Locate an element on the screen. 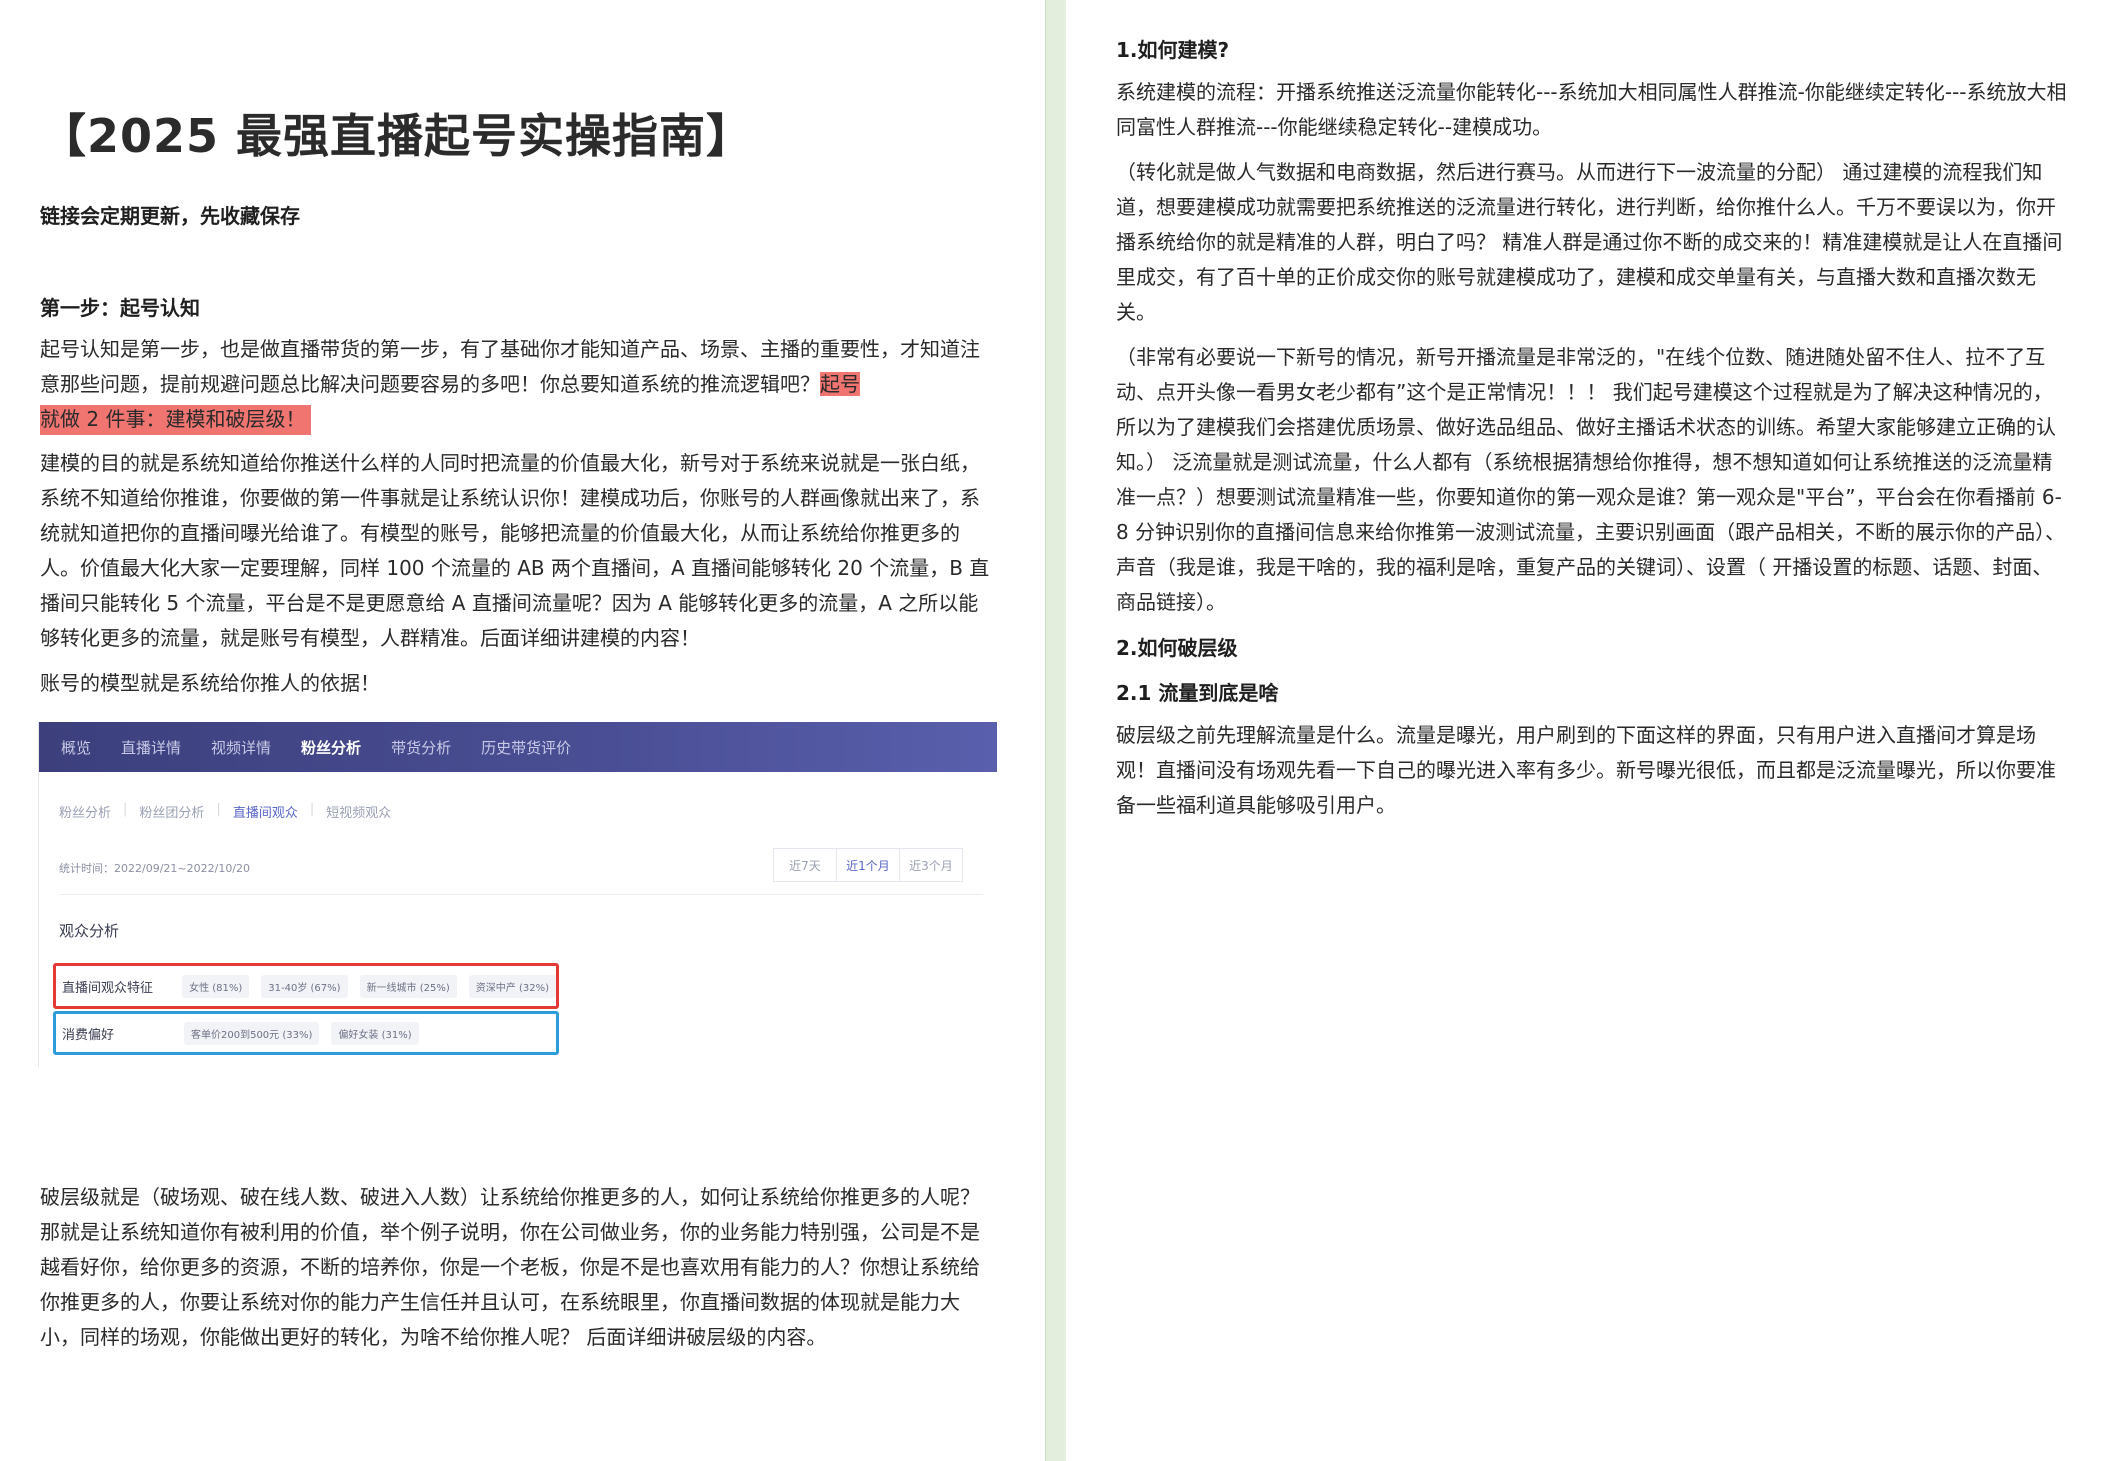 This screenshot has height=1461, width=2101. highlight-b: 就做 2 件事：建模和破层级！ is located at coordinates (176, 420).